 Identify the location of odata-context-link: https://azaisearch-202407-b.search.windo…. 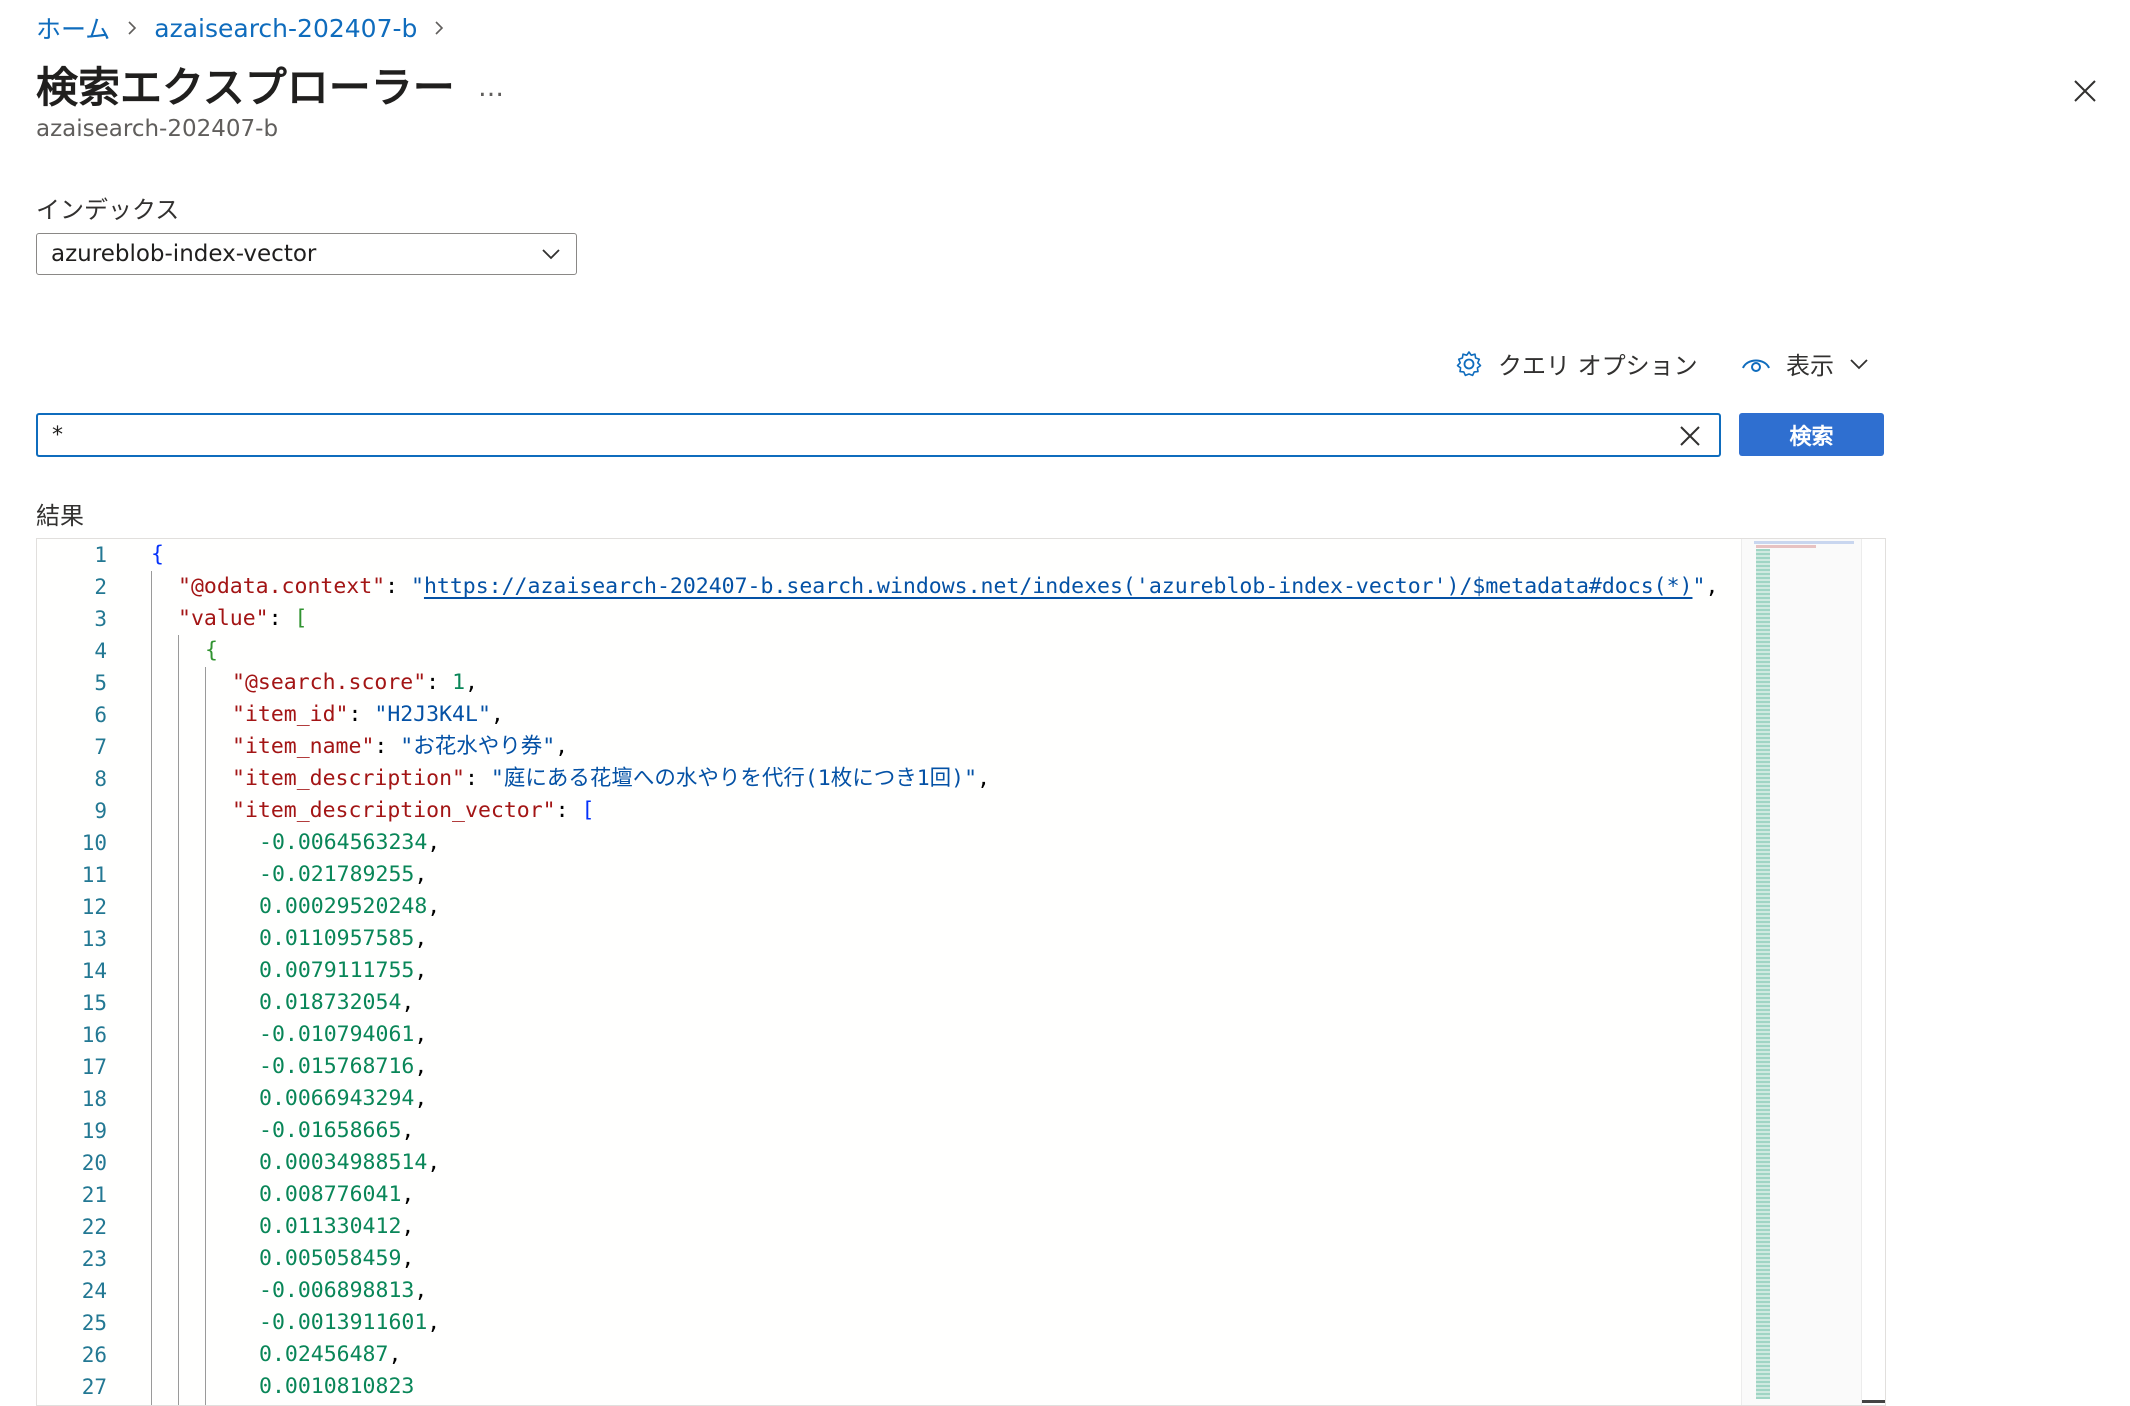
(1058, 586).